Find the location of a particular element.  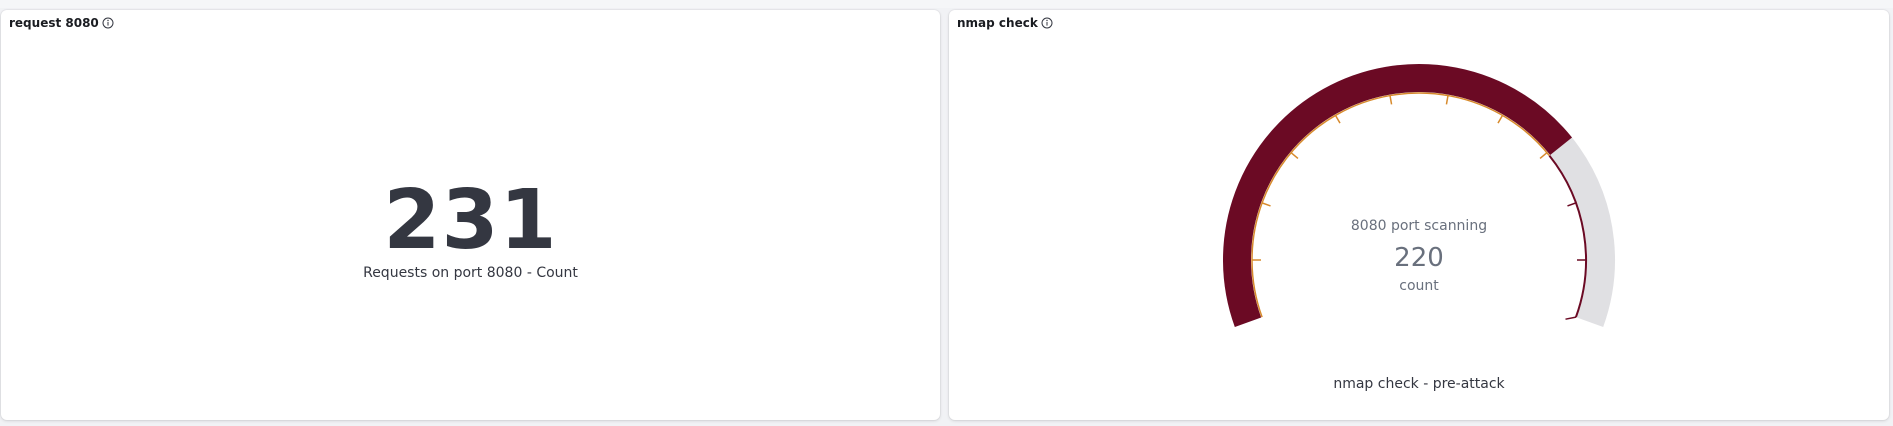

gauge-subtitle: 8080 port scanning is located at coordinates (1419, 226).